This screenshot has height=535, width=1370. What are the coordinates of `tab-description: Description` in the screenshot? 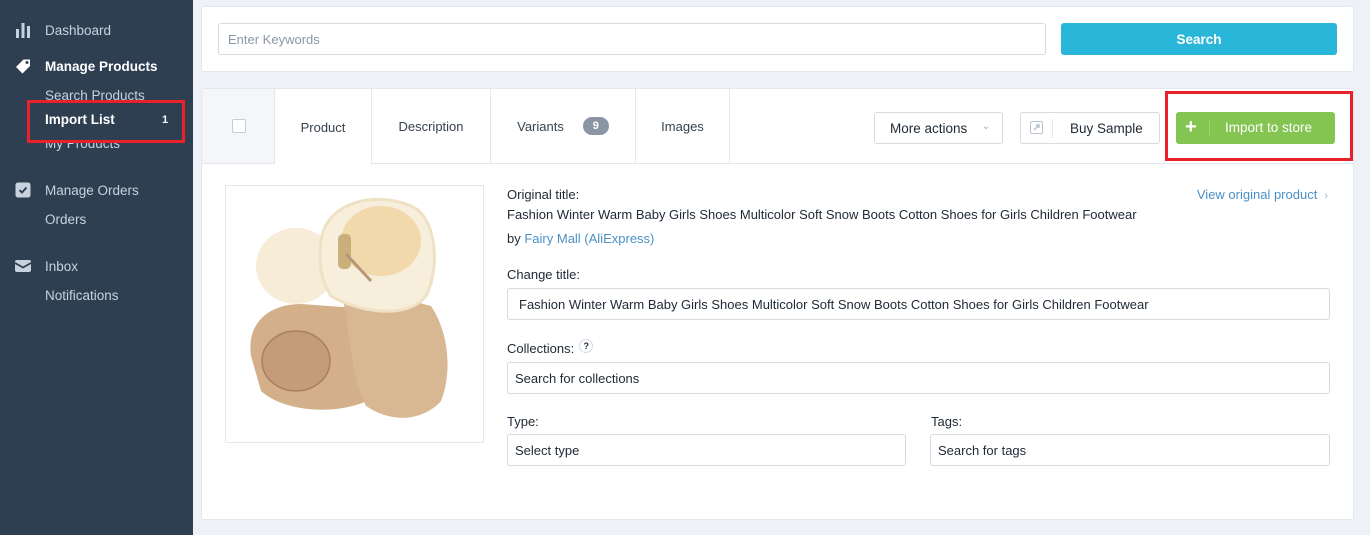 It's located at (431, 126).